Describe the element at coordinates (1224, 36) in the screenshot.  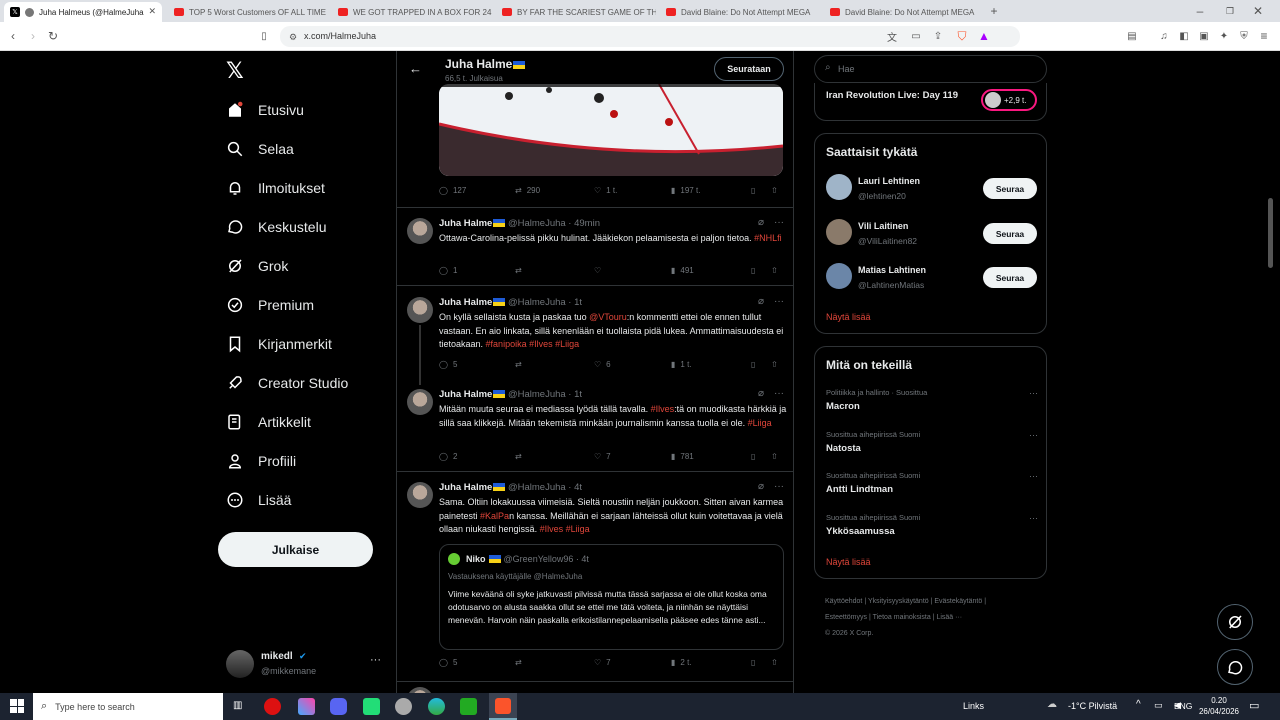
I see `leo-icon: ✦` at that location.